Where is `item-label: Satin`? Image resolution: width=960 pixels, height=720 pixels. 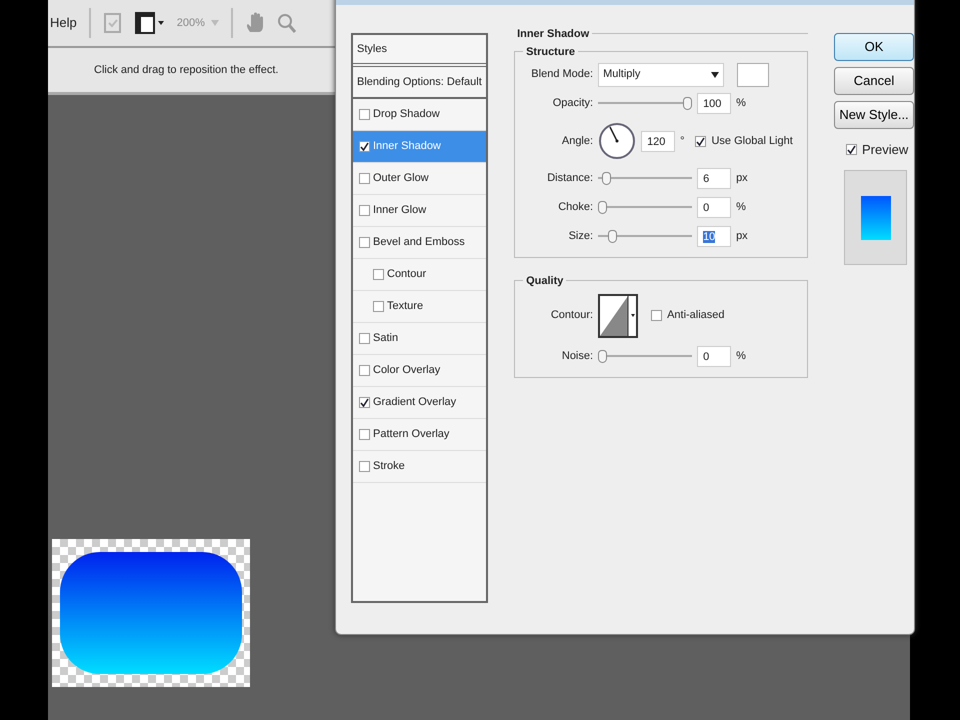 item-label: Satin is located at coordinates (385, 338).